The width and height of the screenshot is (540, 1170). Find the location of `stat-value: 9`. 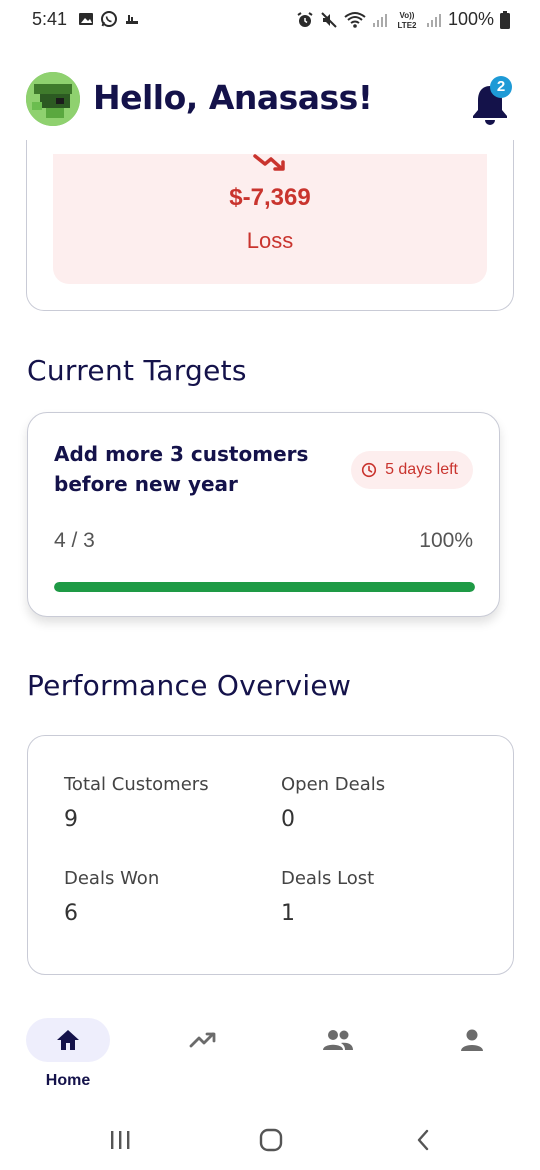

stat-value: 9 is located at coordinates (71, 819).